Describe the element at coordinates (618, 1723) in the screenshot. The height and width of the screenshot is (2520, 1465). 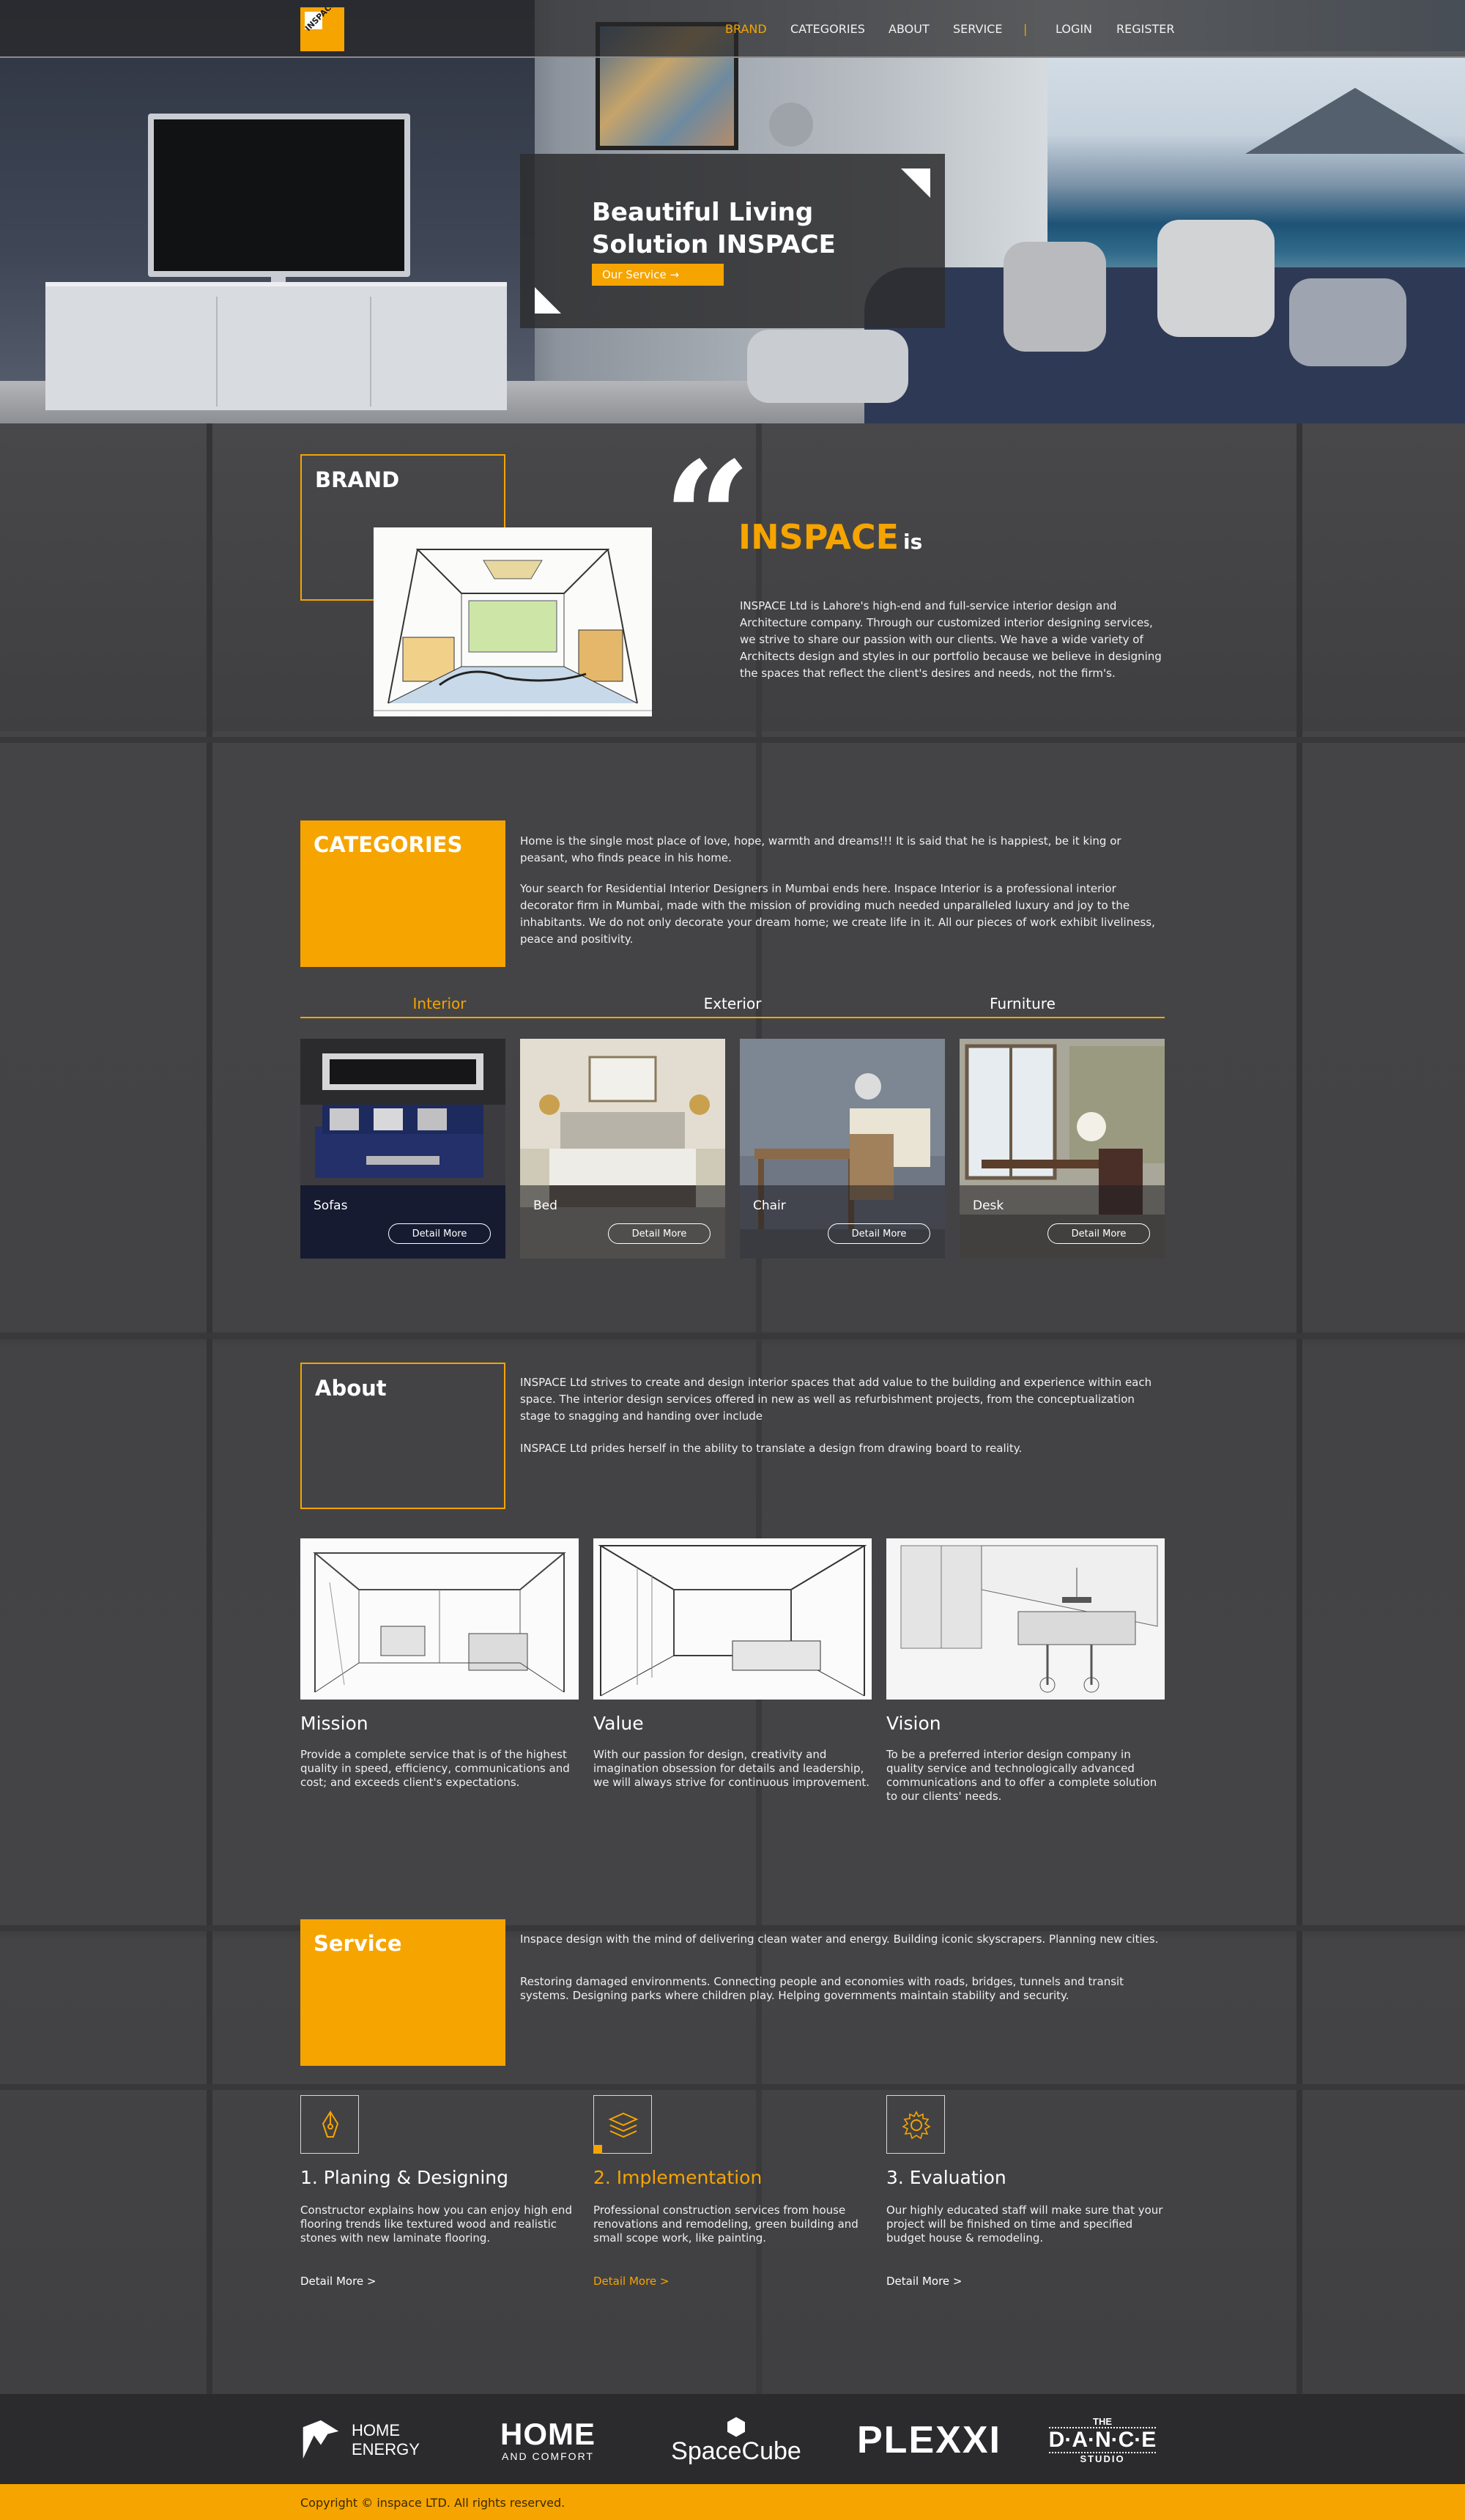
I see `value-title: Value` at that location.